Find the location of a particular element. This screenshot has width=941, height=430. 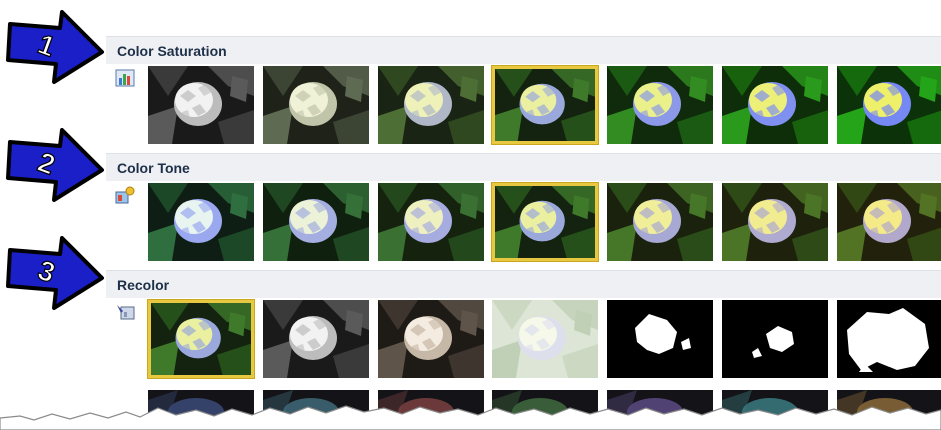

recolor-icon is located at coordinates (126, 312).